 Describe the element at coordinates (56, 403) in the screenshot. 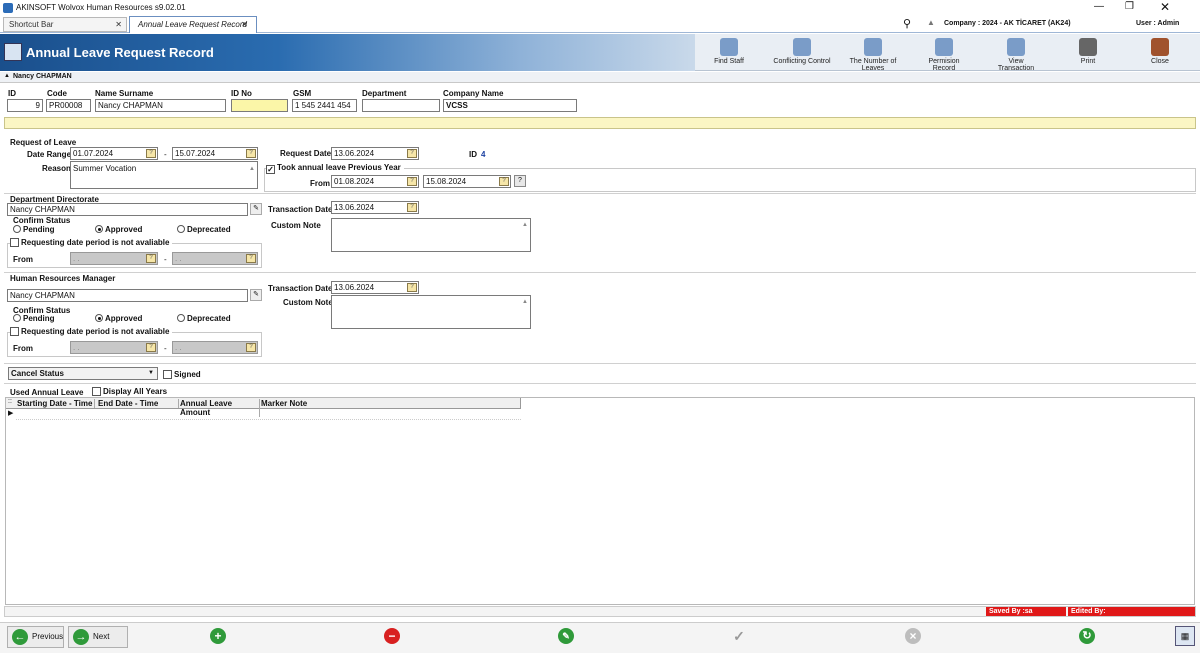

I see `grid-col-start: Starting Date - Time` at that location.